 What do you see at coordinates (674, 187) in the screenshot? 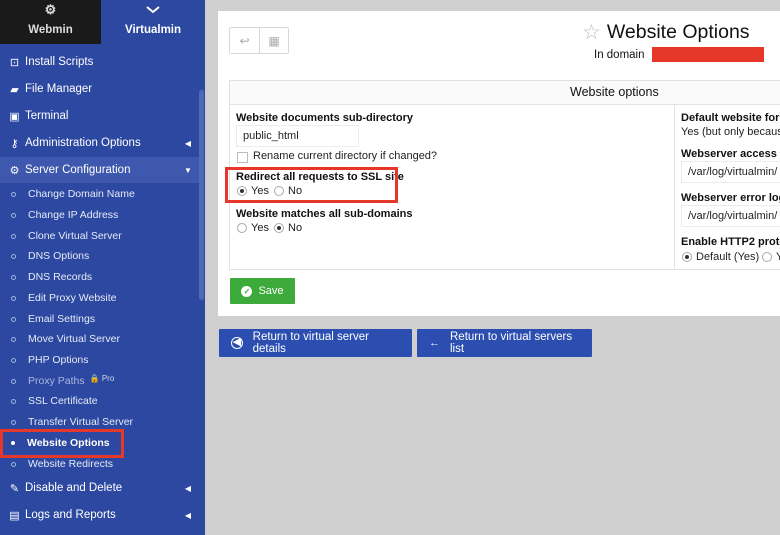
I see `column-divider` at bounding box center [674, 187].